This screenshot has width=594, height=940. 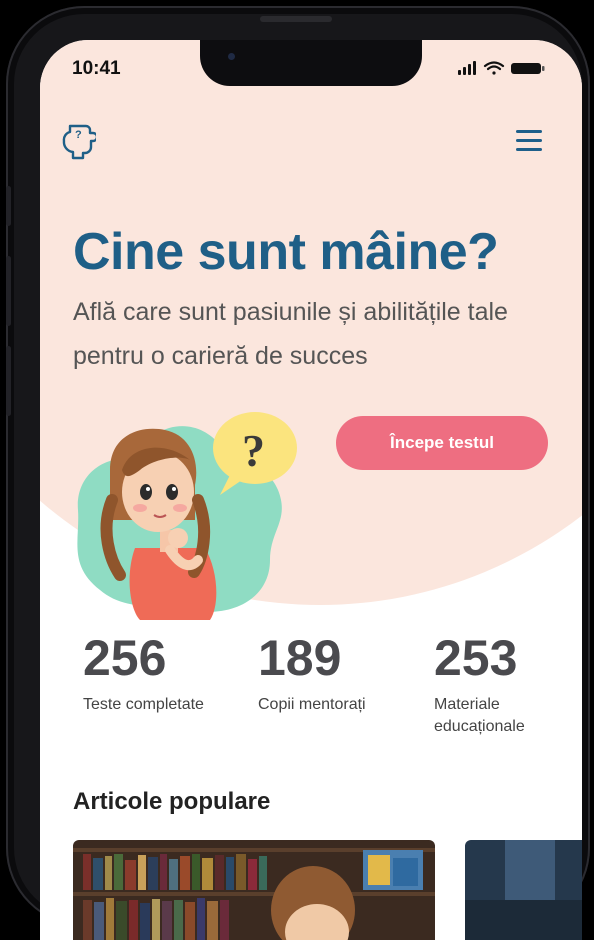 What do you see at coordinates (528, 68) in the screenshot?
I see `battery-icon` at bounding box center [528, 68].